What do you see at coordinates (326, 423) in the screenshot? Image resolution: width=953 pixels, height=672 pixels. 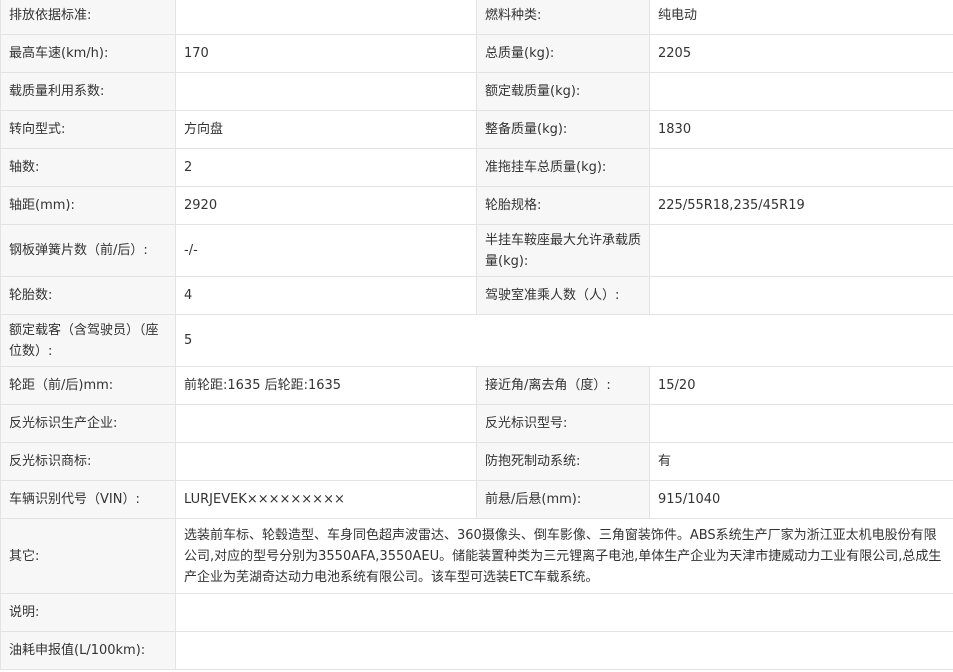 I see `reflector-maker-value` at bounding box center [326, 423].